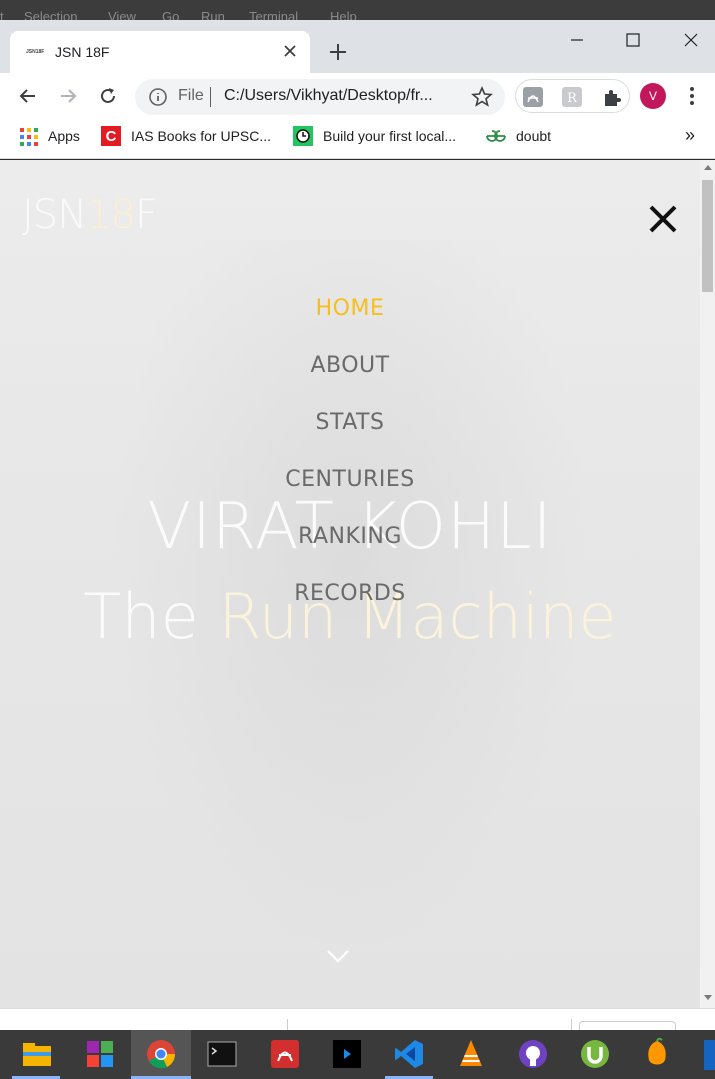 The image size is (715, 1079). What do you see at coordinates (108, 96) in the screenshot?
I see `reload-icon` at bounding box center [108, 96].